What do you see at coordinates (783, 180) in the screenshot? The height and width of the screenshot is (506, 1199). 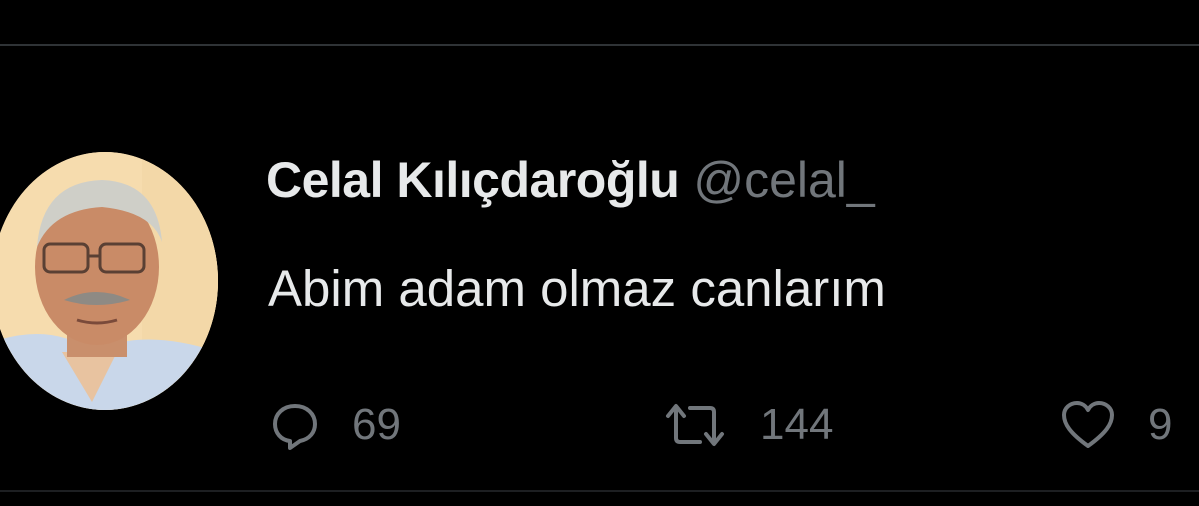 I see `author-handle: @celal_` at bounding box center [783, 180].